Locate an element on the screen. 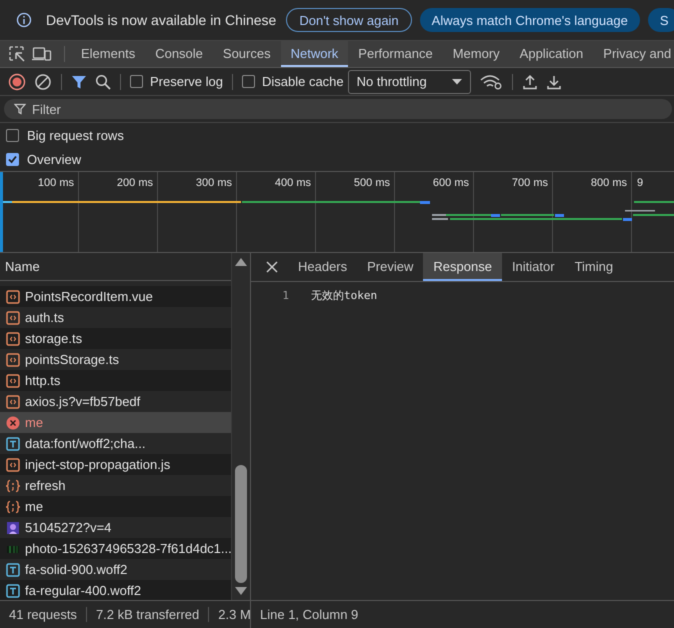 The height and width of the screenshot is (628, 674). request-name: storage.ts is located at coordinates (53, 338).